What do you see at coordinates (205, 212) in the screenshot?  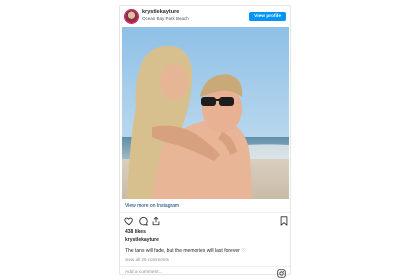 I see `divider` at bounding box center [205, 212].